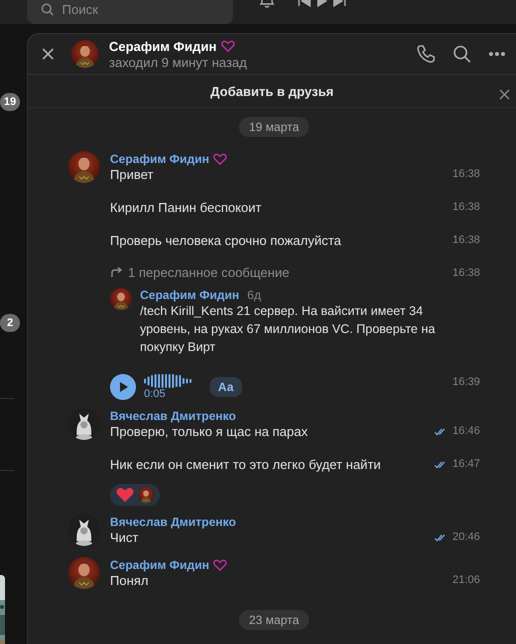 This screenshot has width=516, height=644. Describe the element at coordinates (462, 54) in the screenshot. I see `search-button` at that location.